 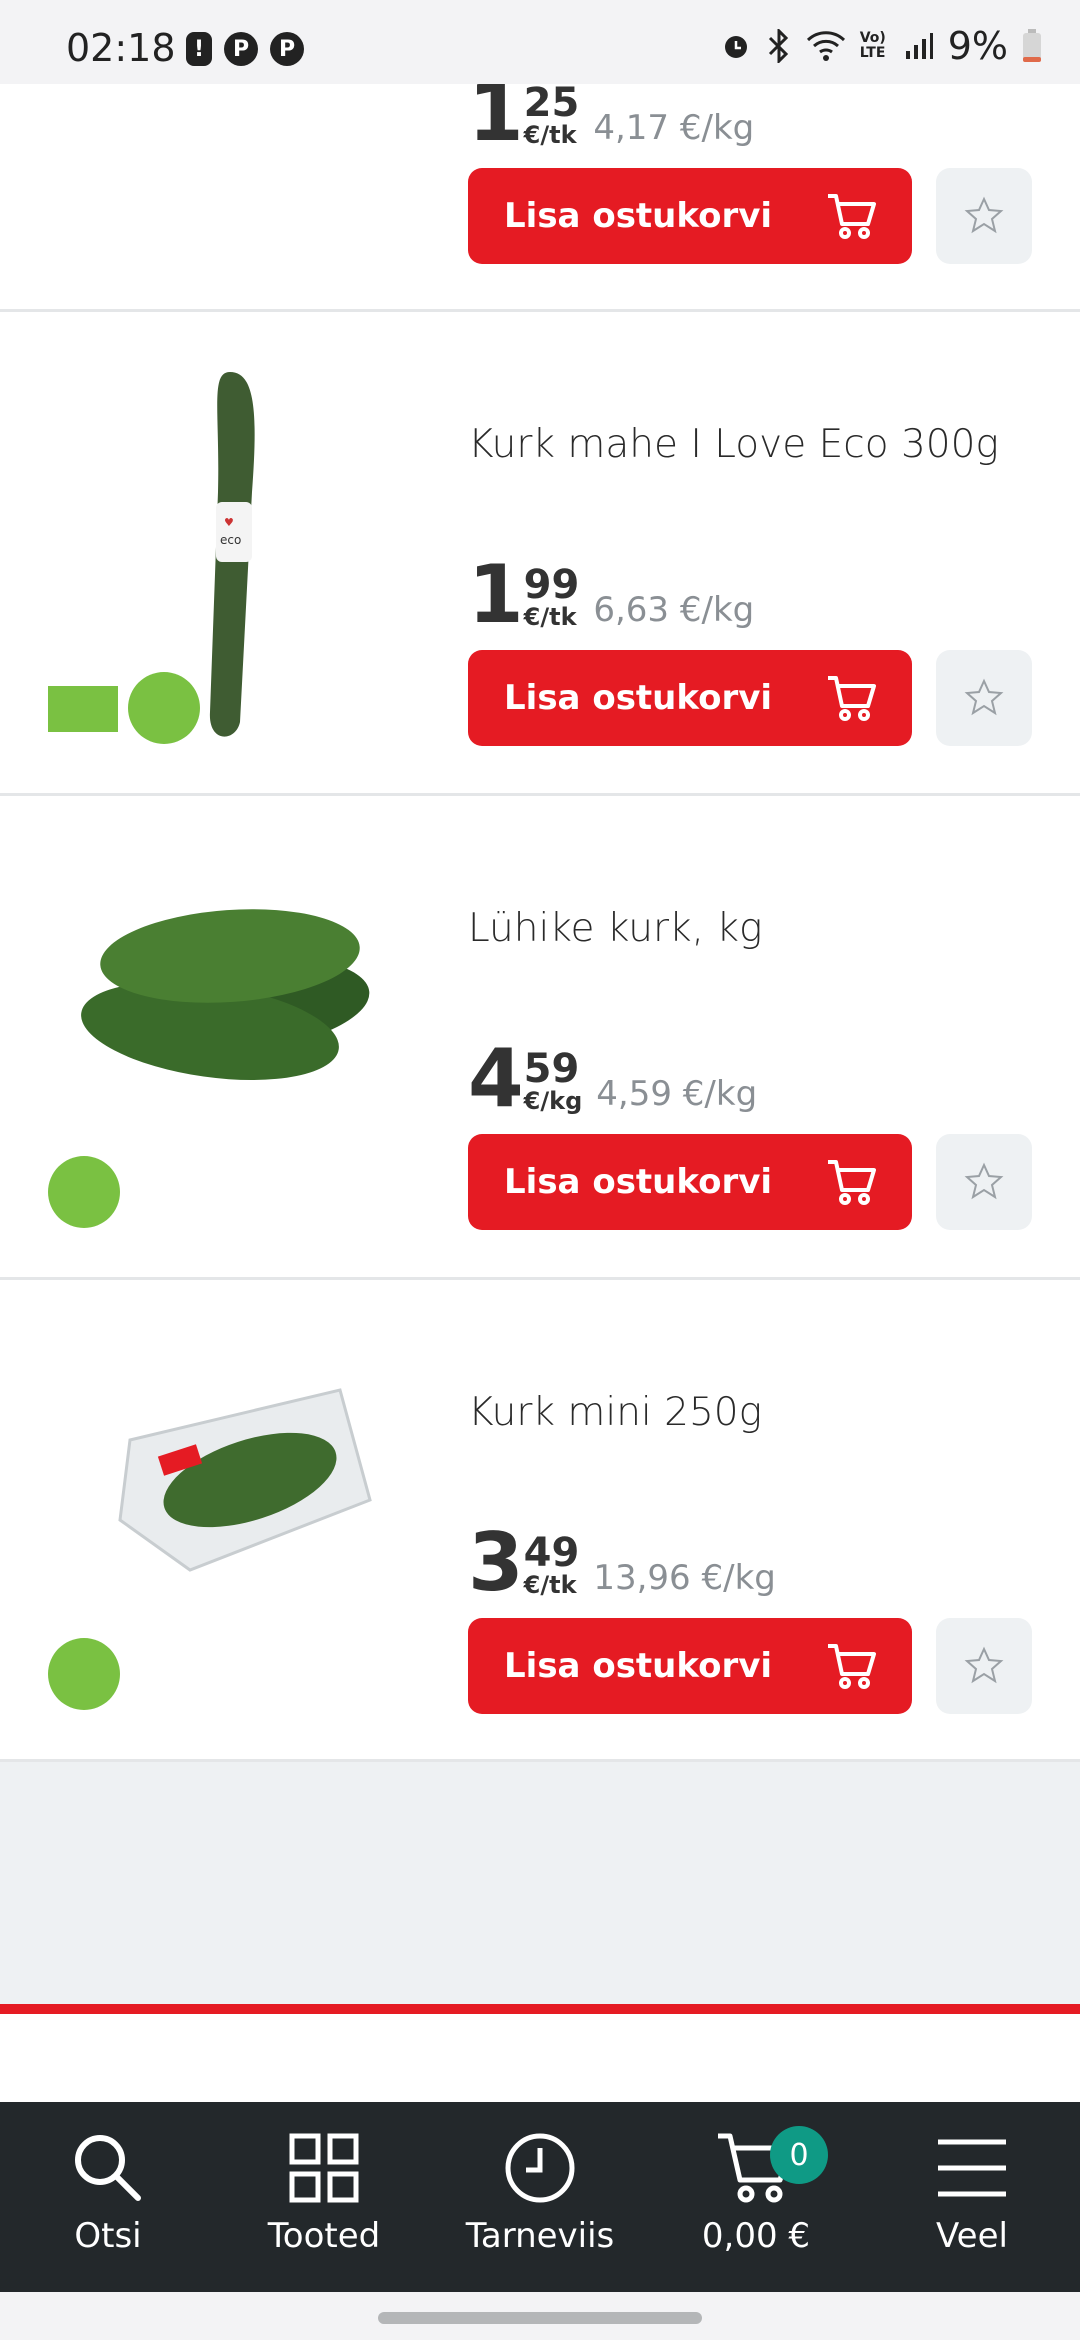 I want to click on nav-more: Veel, so click(x=972, y=2197).